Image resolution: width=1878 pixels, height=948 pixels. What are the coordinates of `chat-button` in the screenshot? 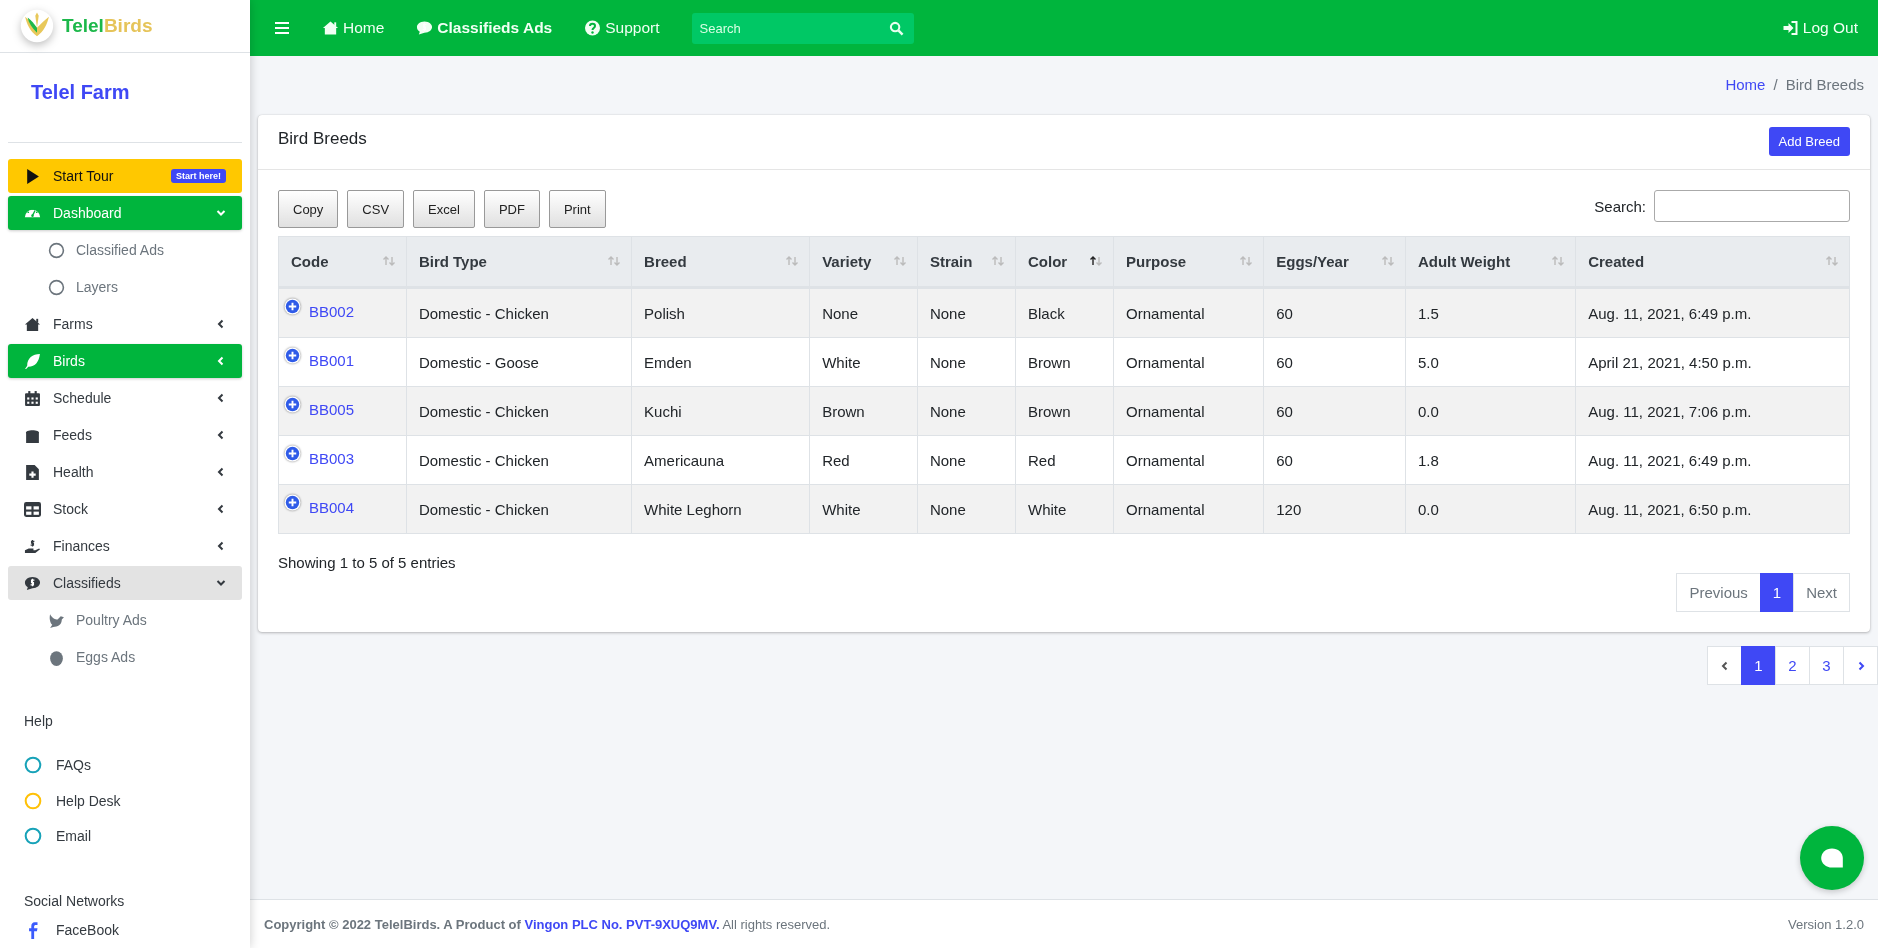 It's located at (1832, 858).